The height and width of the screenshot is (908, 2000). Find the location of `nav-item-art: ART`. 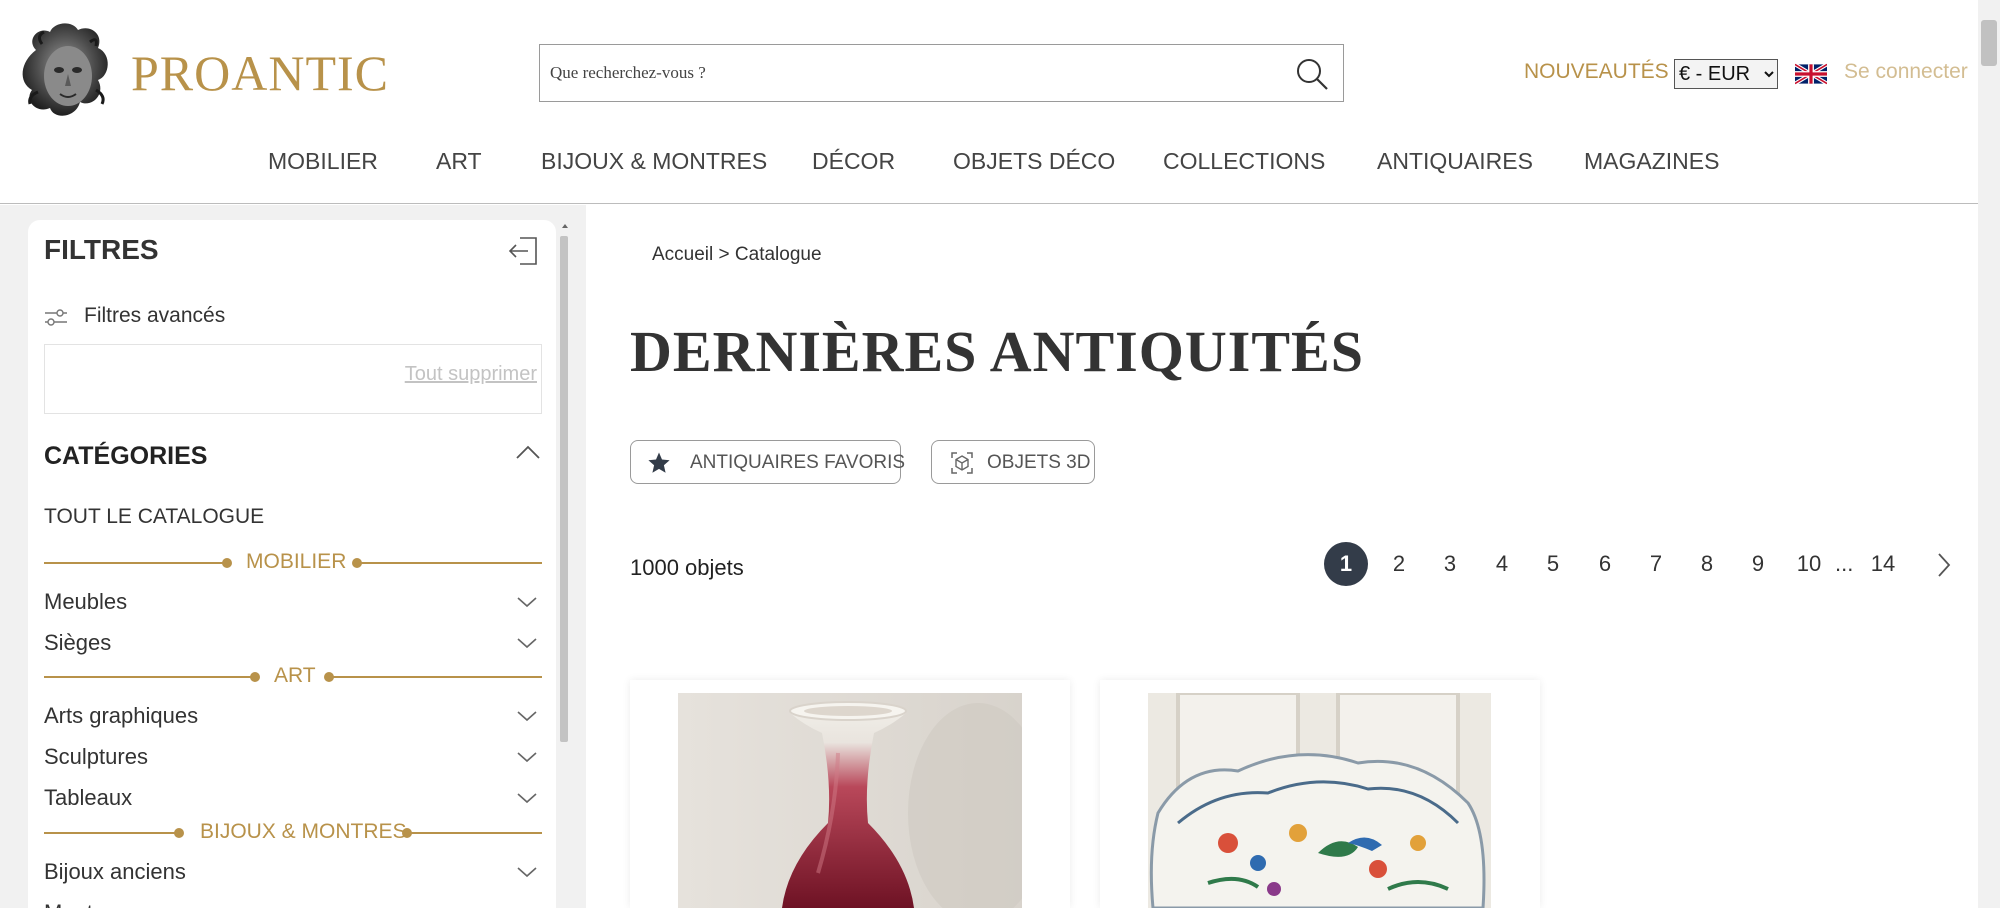

nav-item-art: ART is located at coordinates (459, 161).